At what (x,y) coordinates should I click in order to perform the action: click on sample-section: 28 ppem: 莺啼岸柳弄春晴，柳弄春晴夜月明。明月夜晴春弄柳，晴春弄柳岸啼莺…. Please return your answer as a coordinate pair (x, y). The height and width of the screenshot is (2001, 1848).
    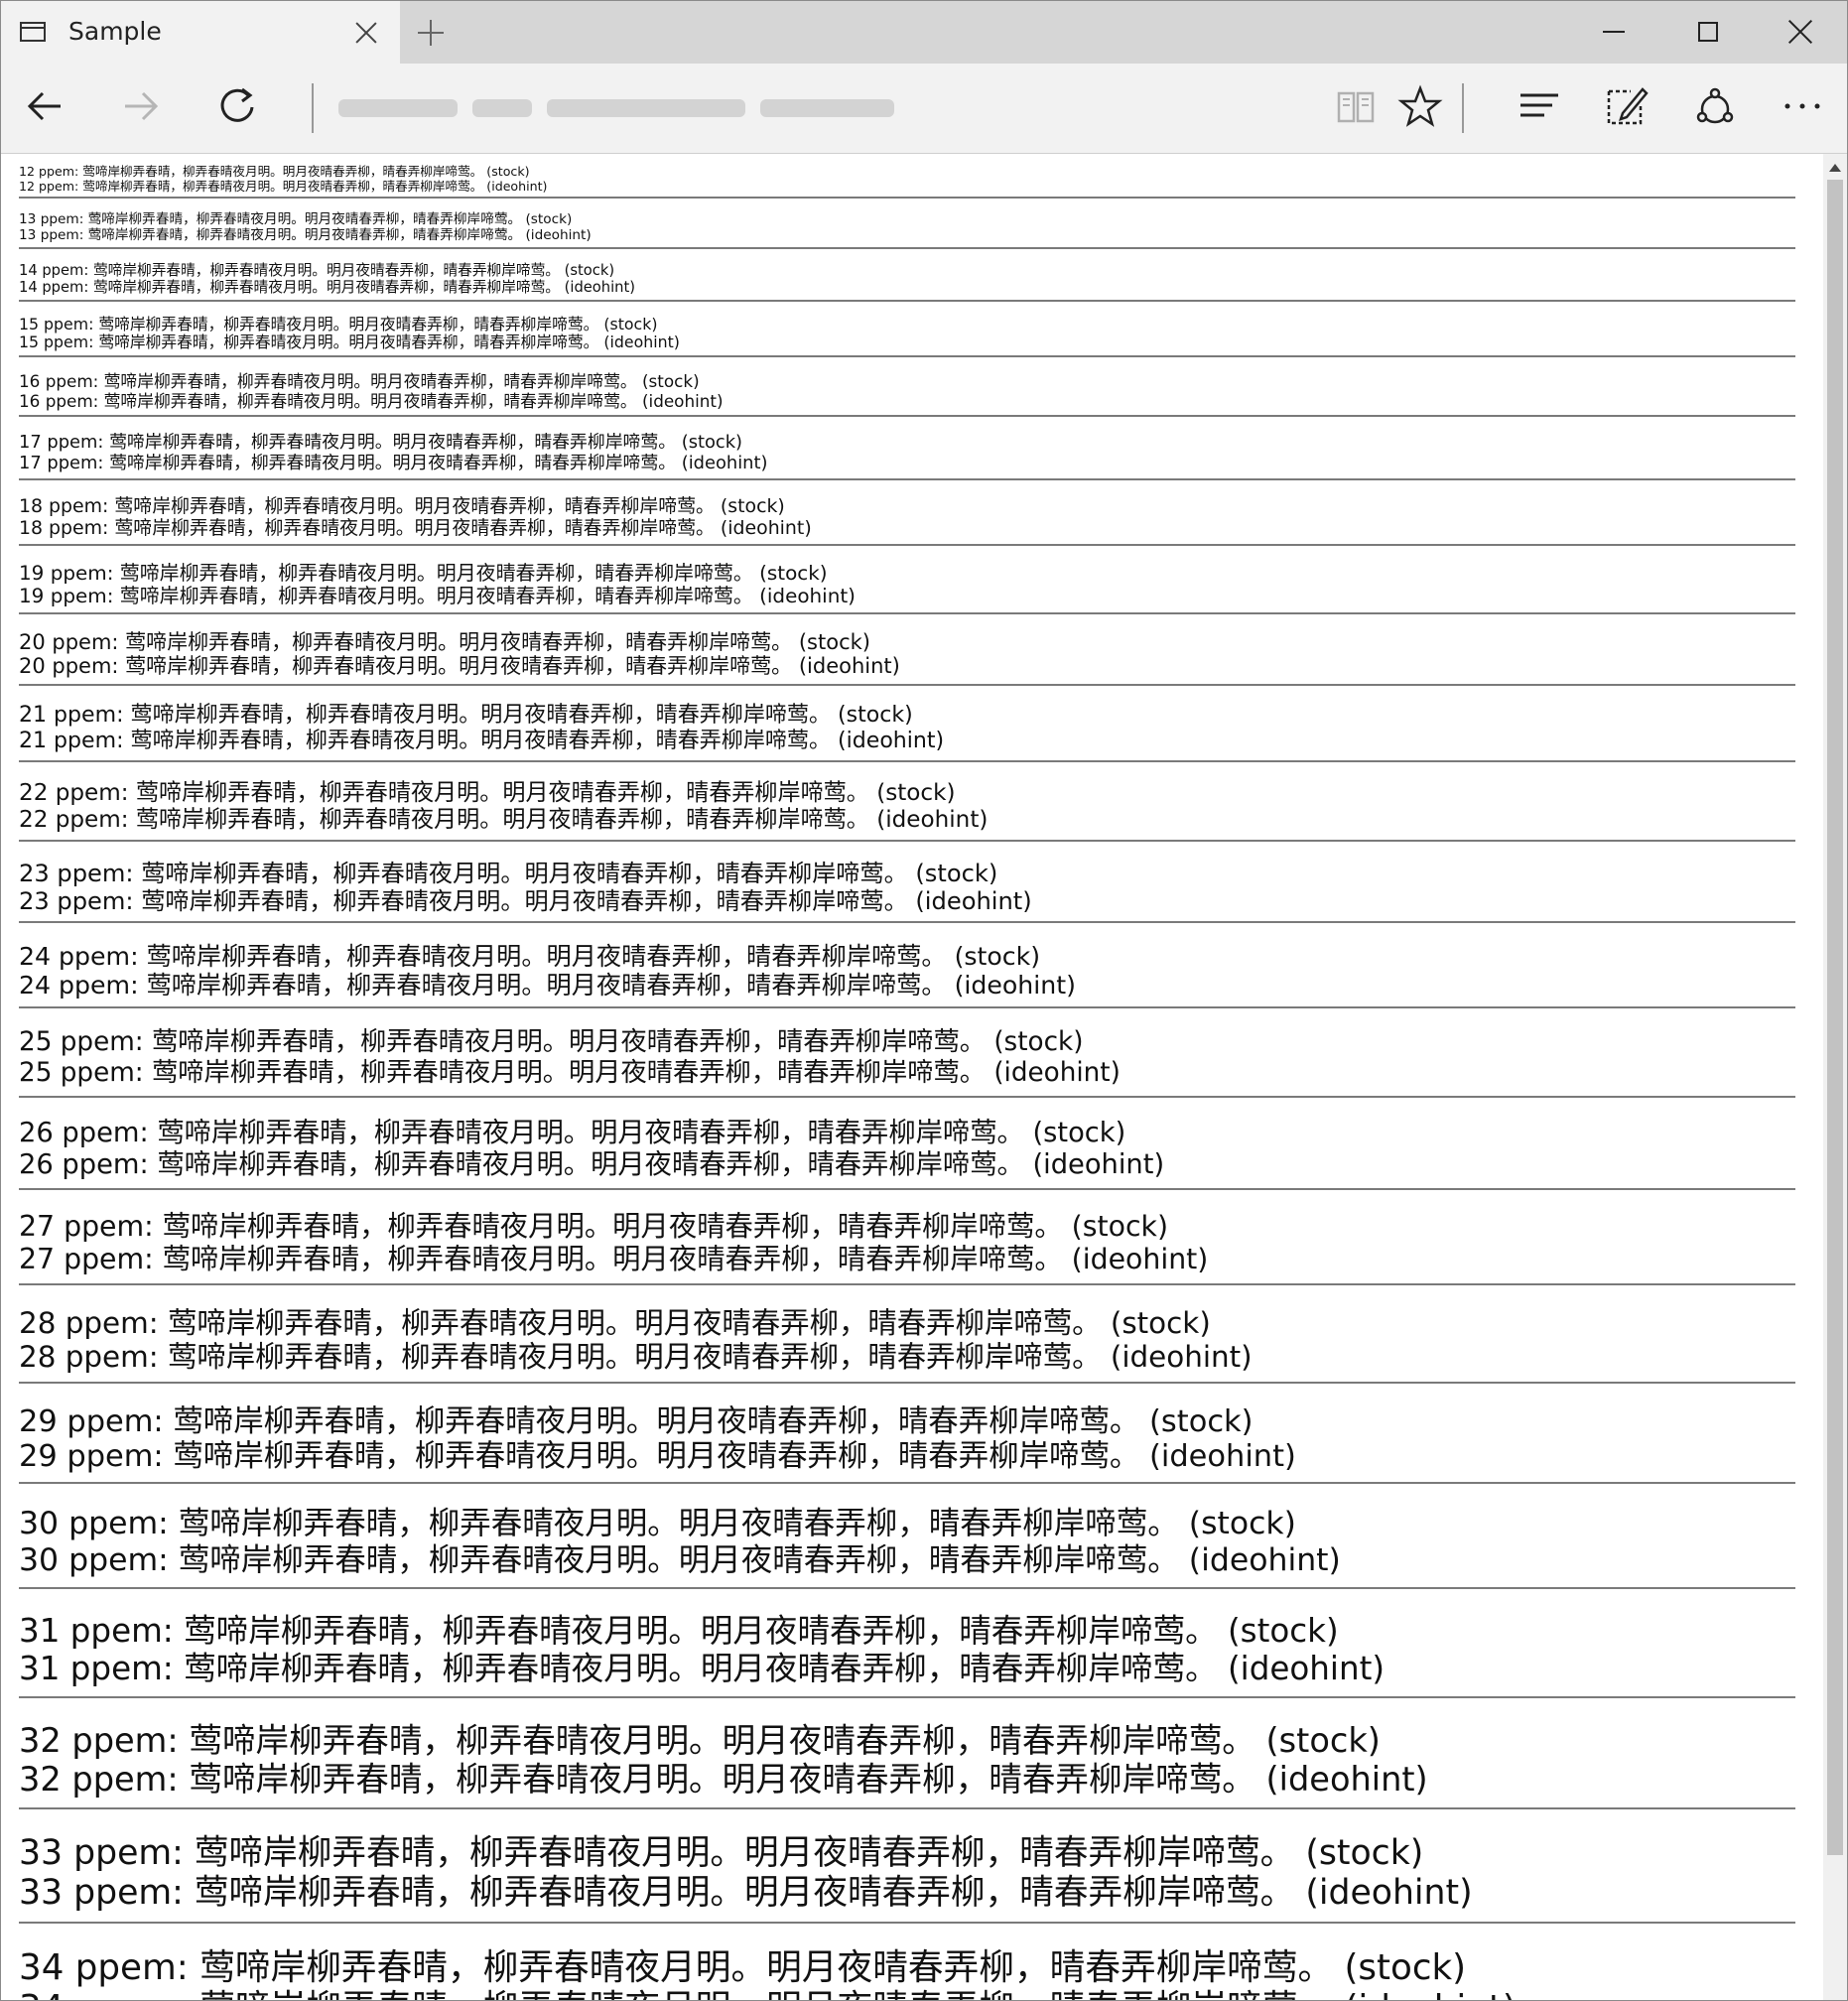
    Looking at the image, I should click on (907, 1345).